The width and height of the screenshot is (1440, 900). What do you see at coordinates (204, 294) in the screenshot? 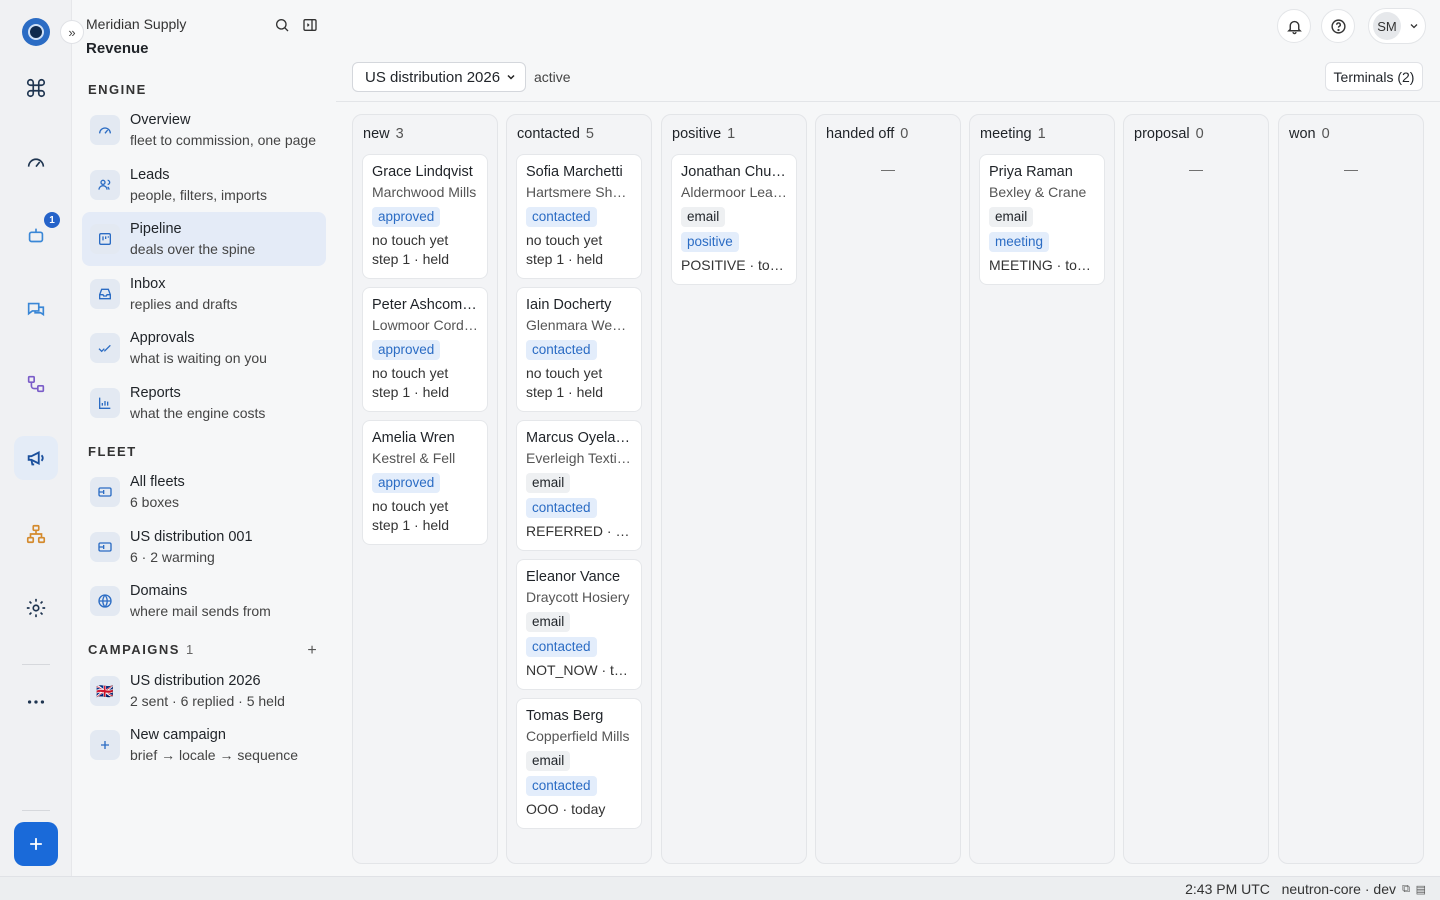
I see `nav-inbox: Inbox replies and drafts` at bounding box center [204, 294].